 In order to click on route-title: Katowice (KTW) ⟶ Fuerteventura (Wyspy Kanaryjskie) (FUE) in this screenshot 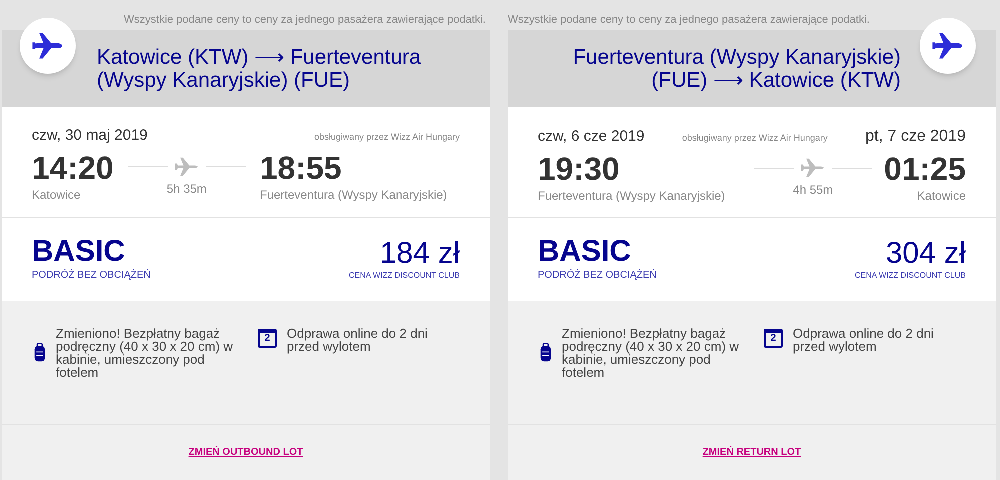, I will do `click(259, 69)`.